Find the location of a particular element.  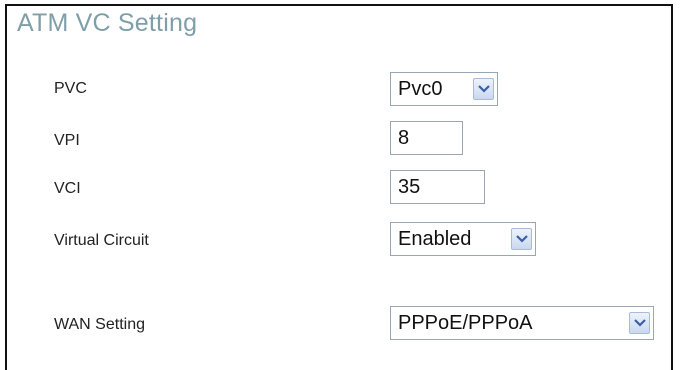

wan-setting-label: WAN Setting is located at coordinates (99, 324).